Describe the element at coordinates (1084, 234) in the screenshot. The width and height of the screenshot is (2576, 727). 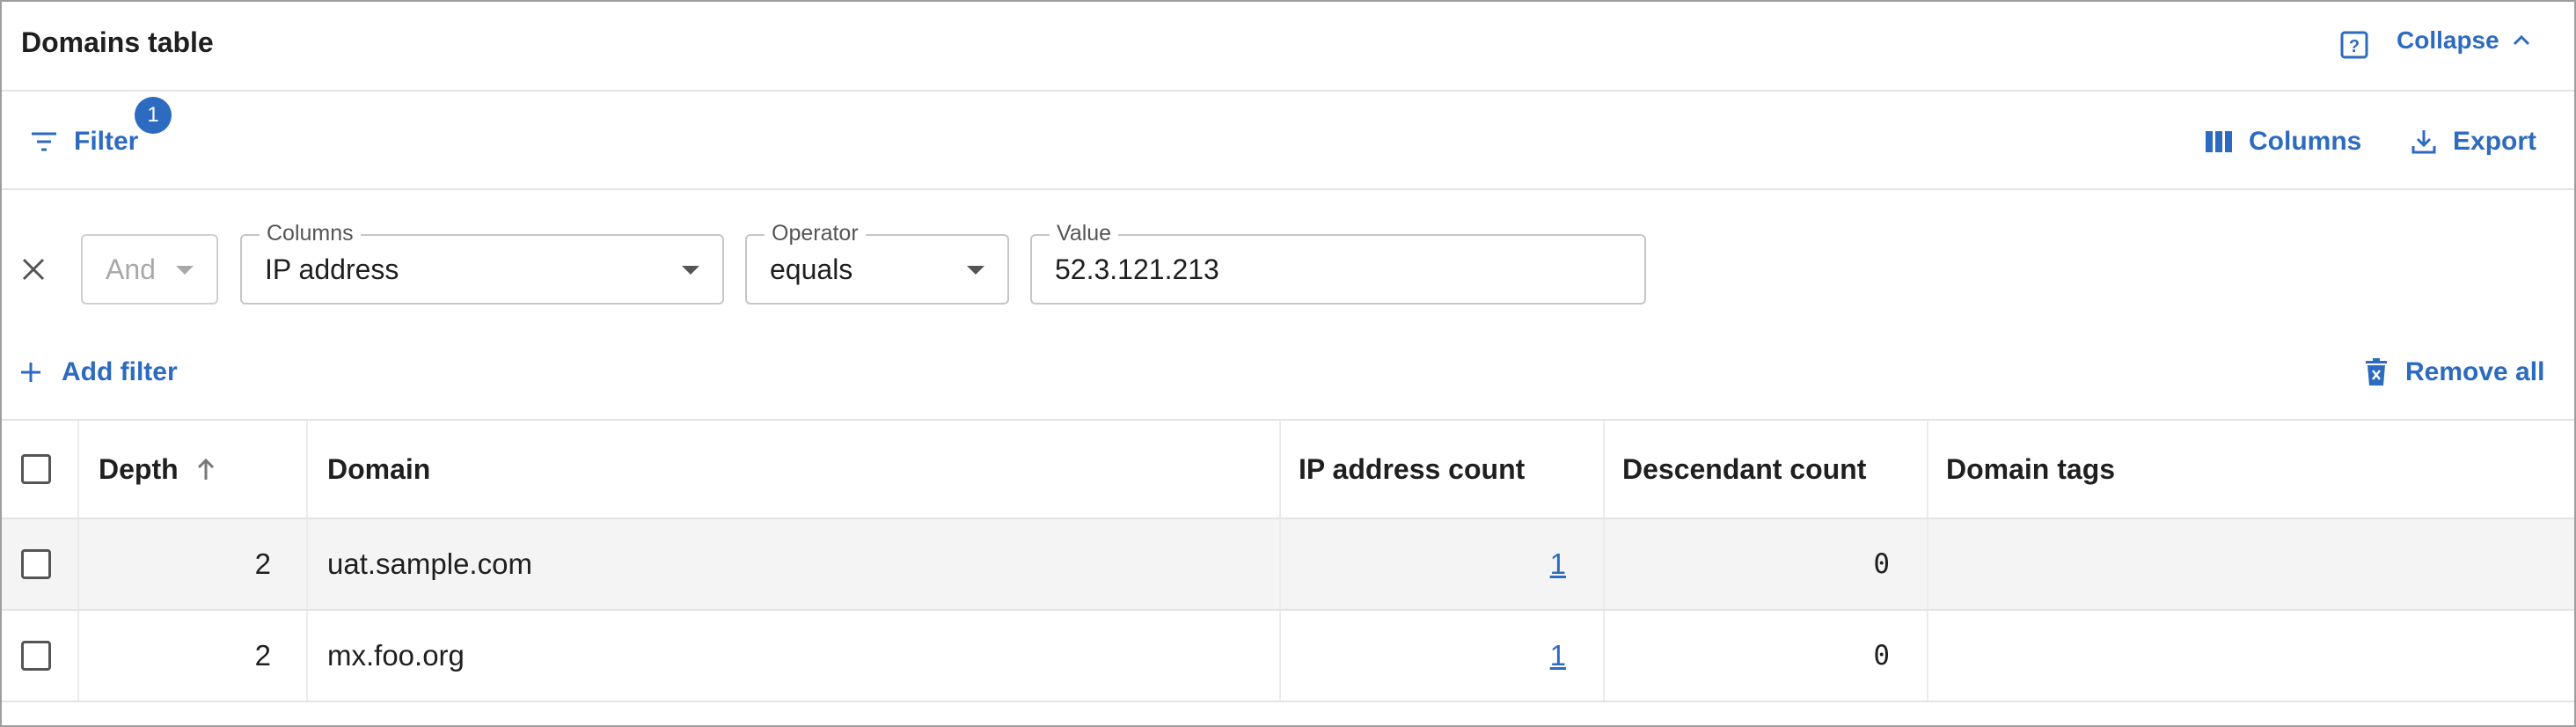
I see `filter-value-legend: Value` at that location.